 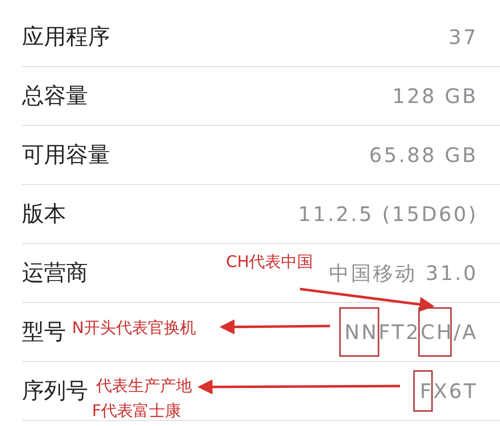 What do you see at coordinates (55, 274) in the screenshot?
I see `setting-label: 运营商` at bounding box center [55, 274].